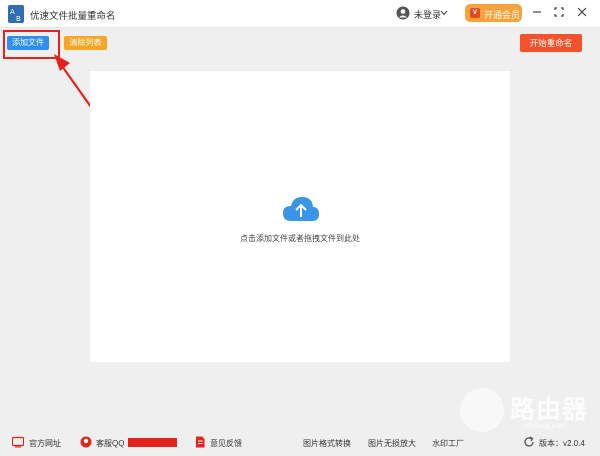 The width and height of the screenshot is (600, 456). What do you see at coordinates (110, 443) in the screenshot?
I see `support-qq-link: 客服QQ` at bounding box center [110, 443].